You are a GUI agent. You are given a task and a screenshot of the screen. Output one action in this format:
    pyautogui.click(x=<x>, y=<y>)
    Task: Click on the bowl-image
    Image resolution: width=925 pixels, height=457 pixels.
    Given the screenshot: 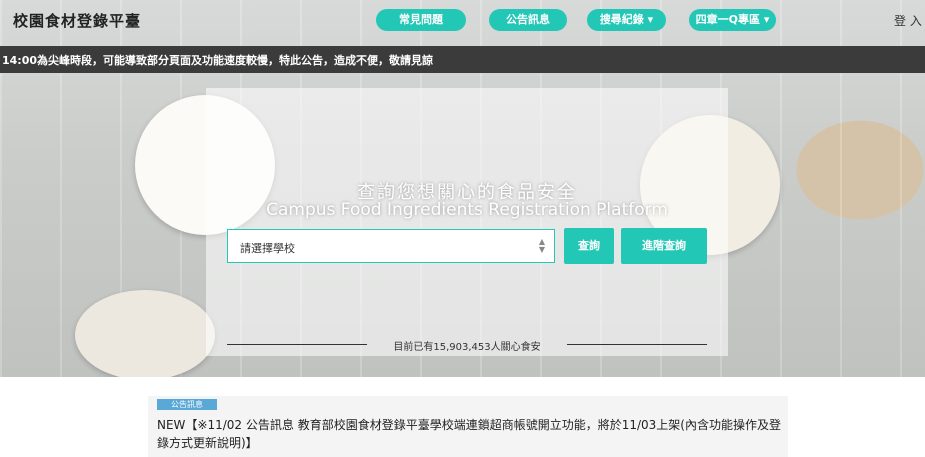 What is the action you would take?
    pyautogui.click(x=145, y=333)
    